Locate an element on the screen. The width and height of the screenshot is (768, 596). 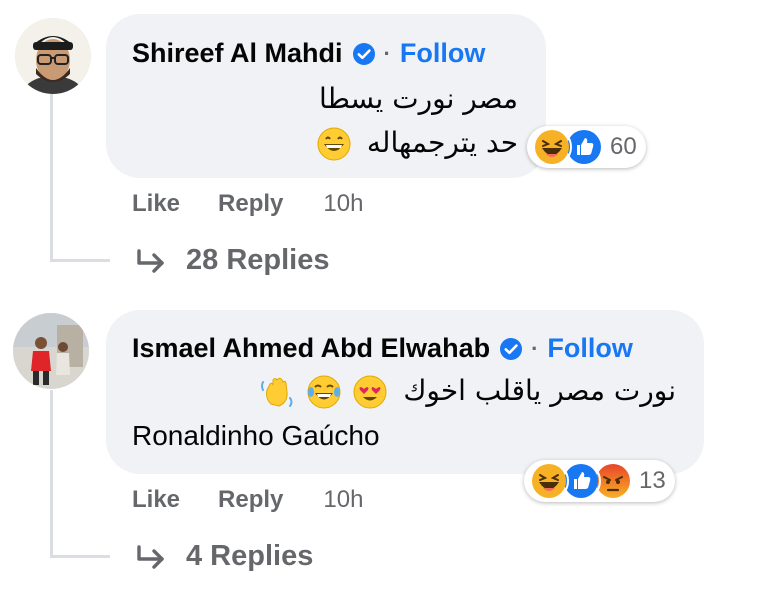
reaction-summary: 13 is located at coordinates (599, 481).